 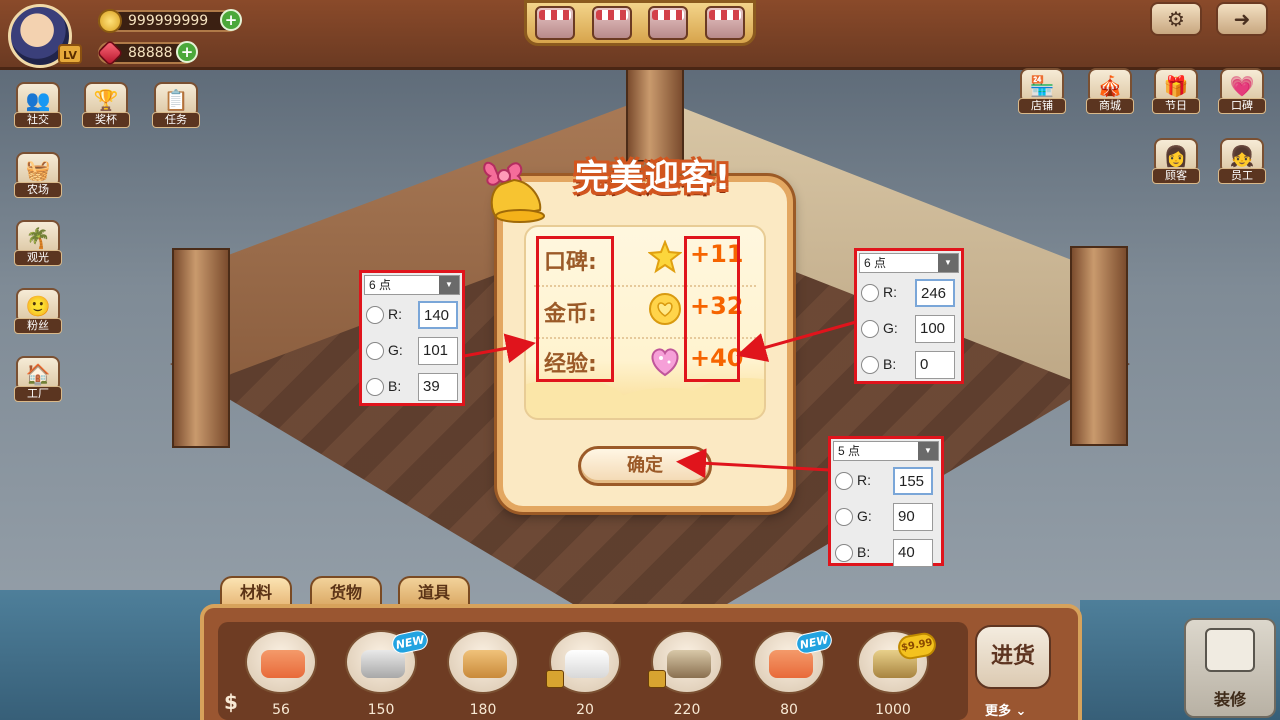 What do you see at coordinates (645, 466) in the screenshot?
I see `confirm-button: 确定` at bounding box center [645, 466].